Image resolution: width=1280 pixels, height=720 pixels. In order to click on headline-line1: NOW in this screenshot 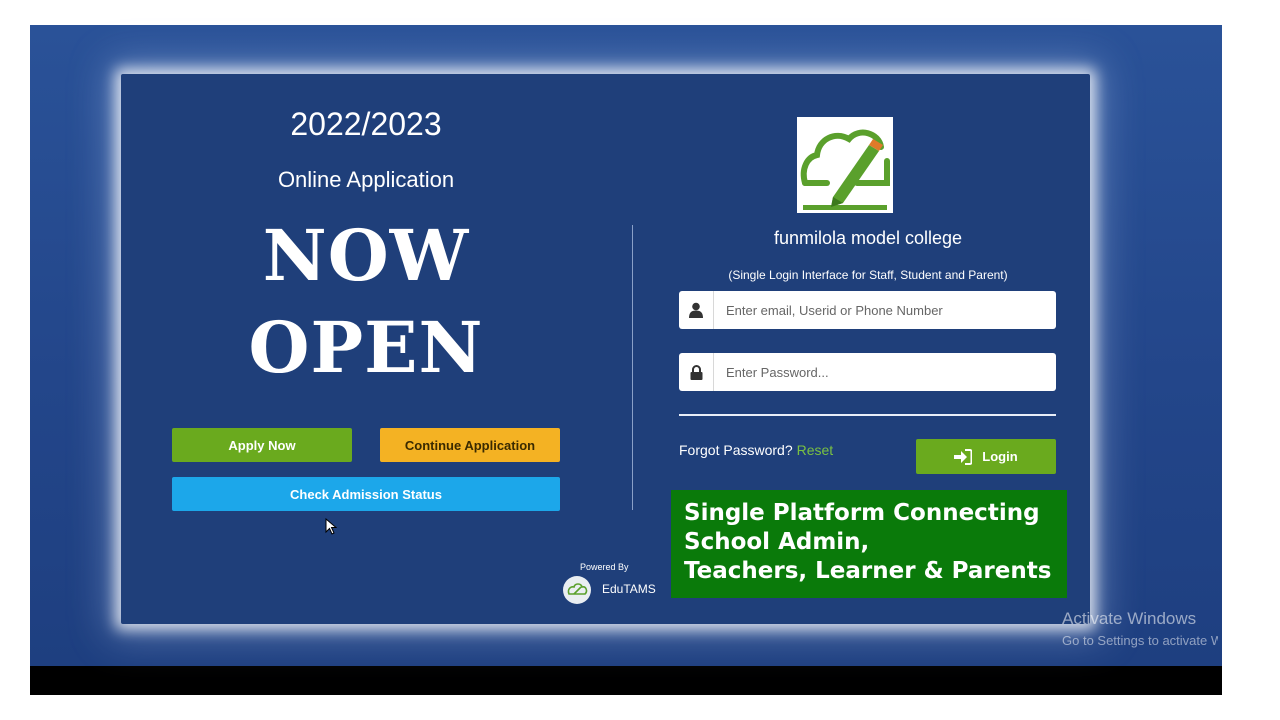, I will do `click(366, 255)`.